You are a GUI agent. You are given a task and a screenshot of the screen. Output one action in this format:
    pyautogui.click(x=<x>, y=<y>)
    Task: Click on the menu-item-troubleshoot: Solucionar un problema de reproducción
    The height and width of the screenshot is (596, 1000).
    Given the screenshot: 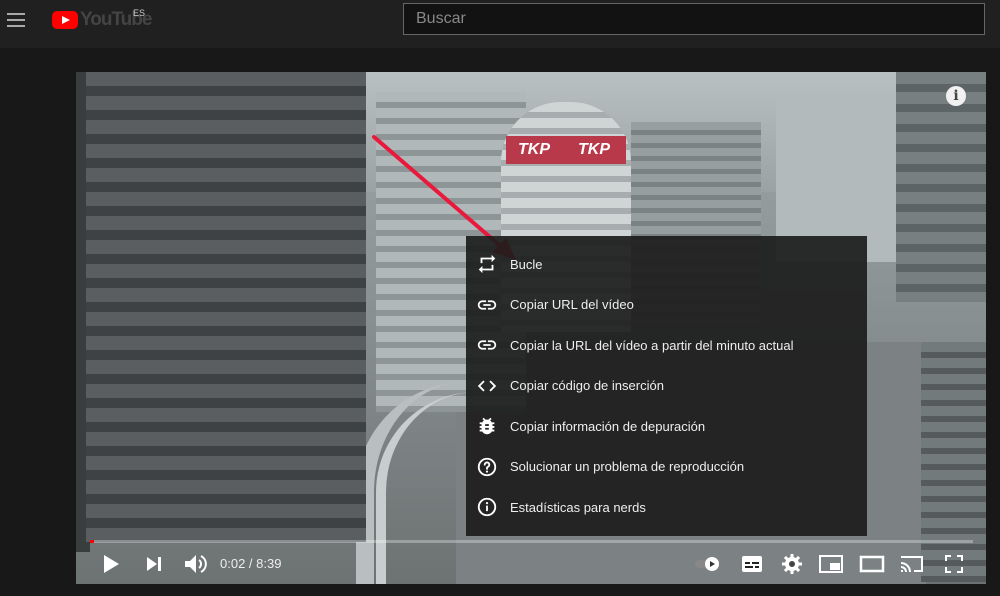 What is the action you would take?
    pyautogui.click(x=666, y=467)
    